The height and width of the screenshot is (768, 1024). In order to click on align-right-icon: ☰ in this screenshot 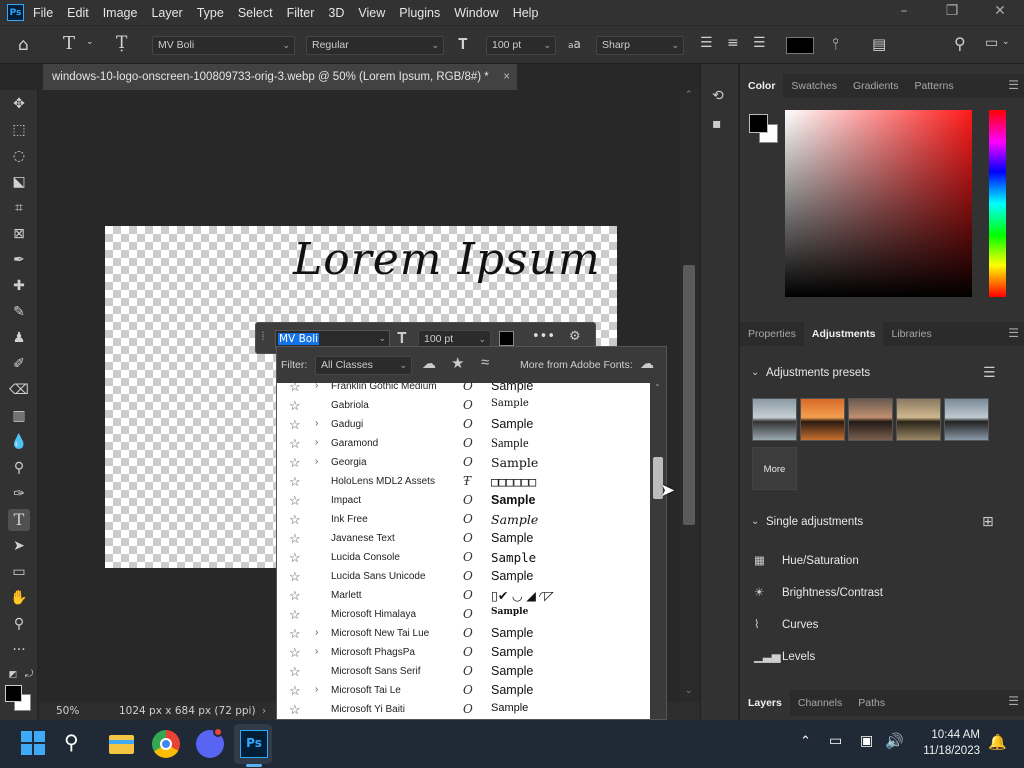, I will do `click(759, 43)`.